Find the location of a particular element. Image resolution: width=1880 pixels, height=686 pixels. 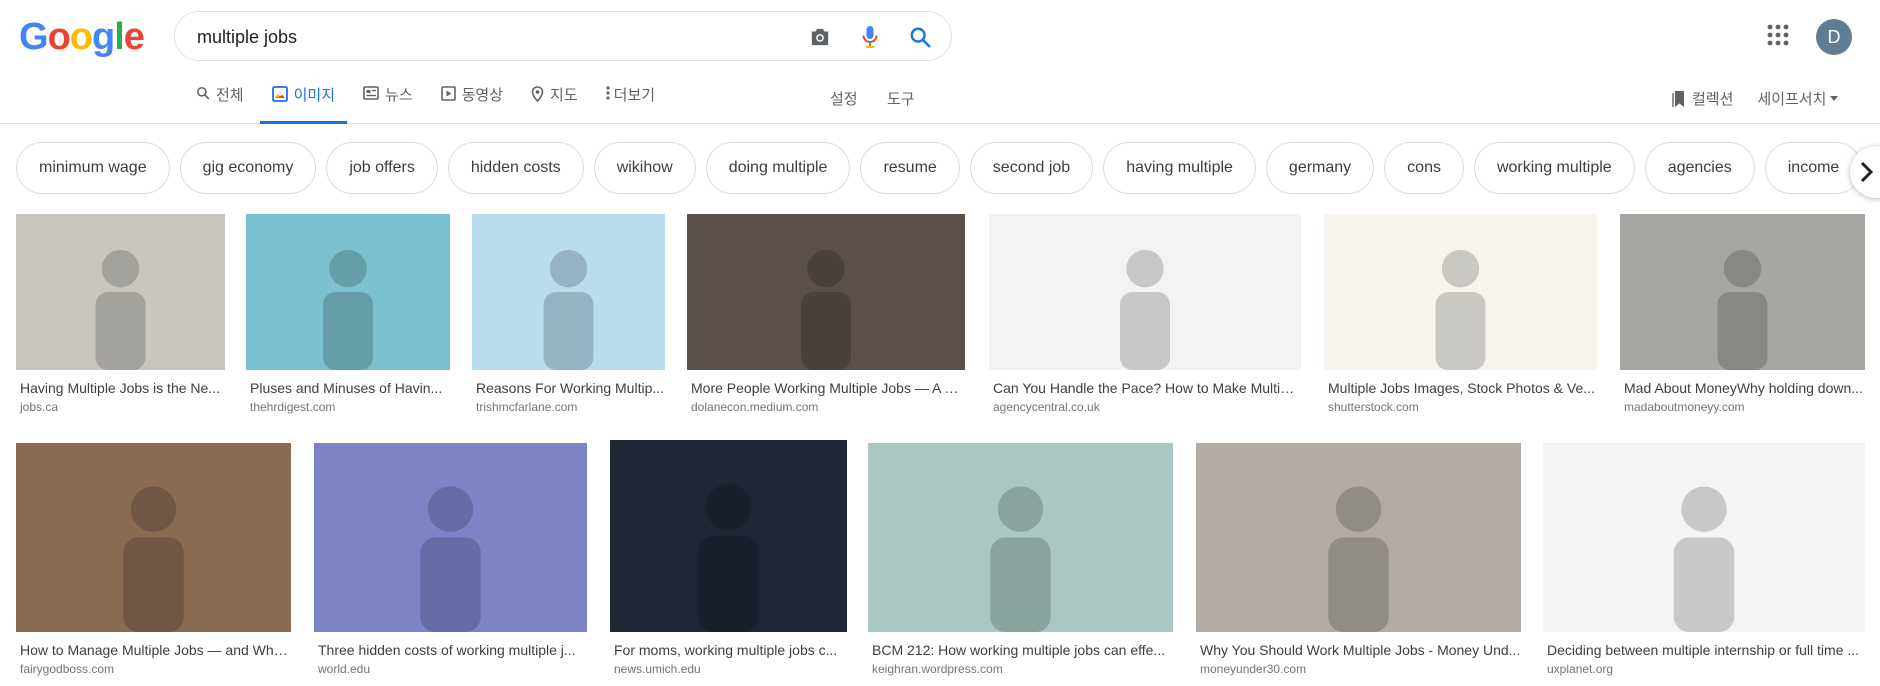

search-box is located at coordinates (563, 36).